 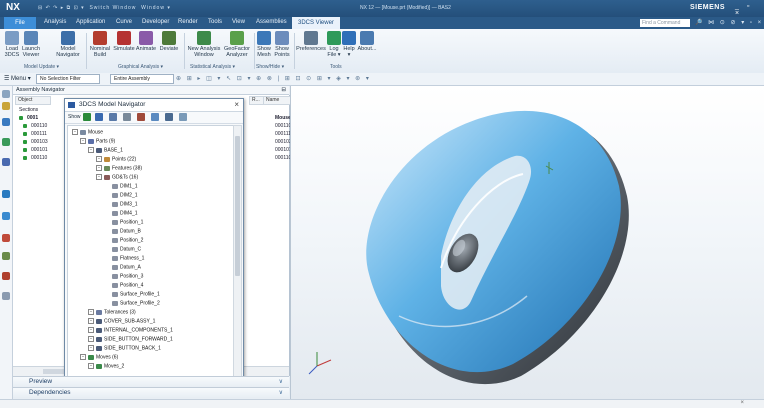 I want to click on tab-tools: Tools, so click(x=215, y=22).